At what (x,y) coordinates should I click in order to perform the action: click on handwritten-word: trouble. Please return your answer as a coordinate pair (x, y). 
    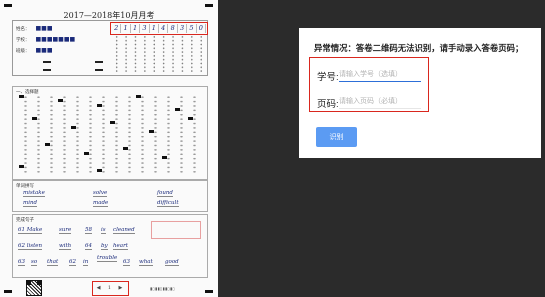
    Looking at the image, I should click on (107, 258).